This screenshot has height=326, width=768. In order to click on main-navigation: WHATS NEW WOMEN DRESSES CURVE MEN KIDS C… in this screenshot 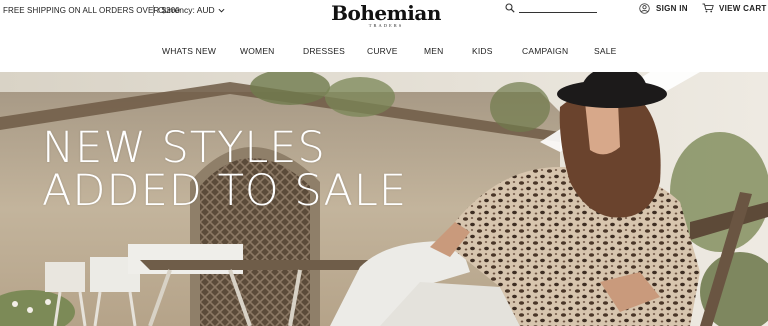, I will do `click(384, 53)`.